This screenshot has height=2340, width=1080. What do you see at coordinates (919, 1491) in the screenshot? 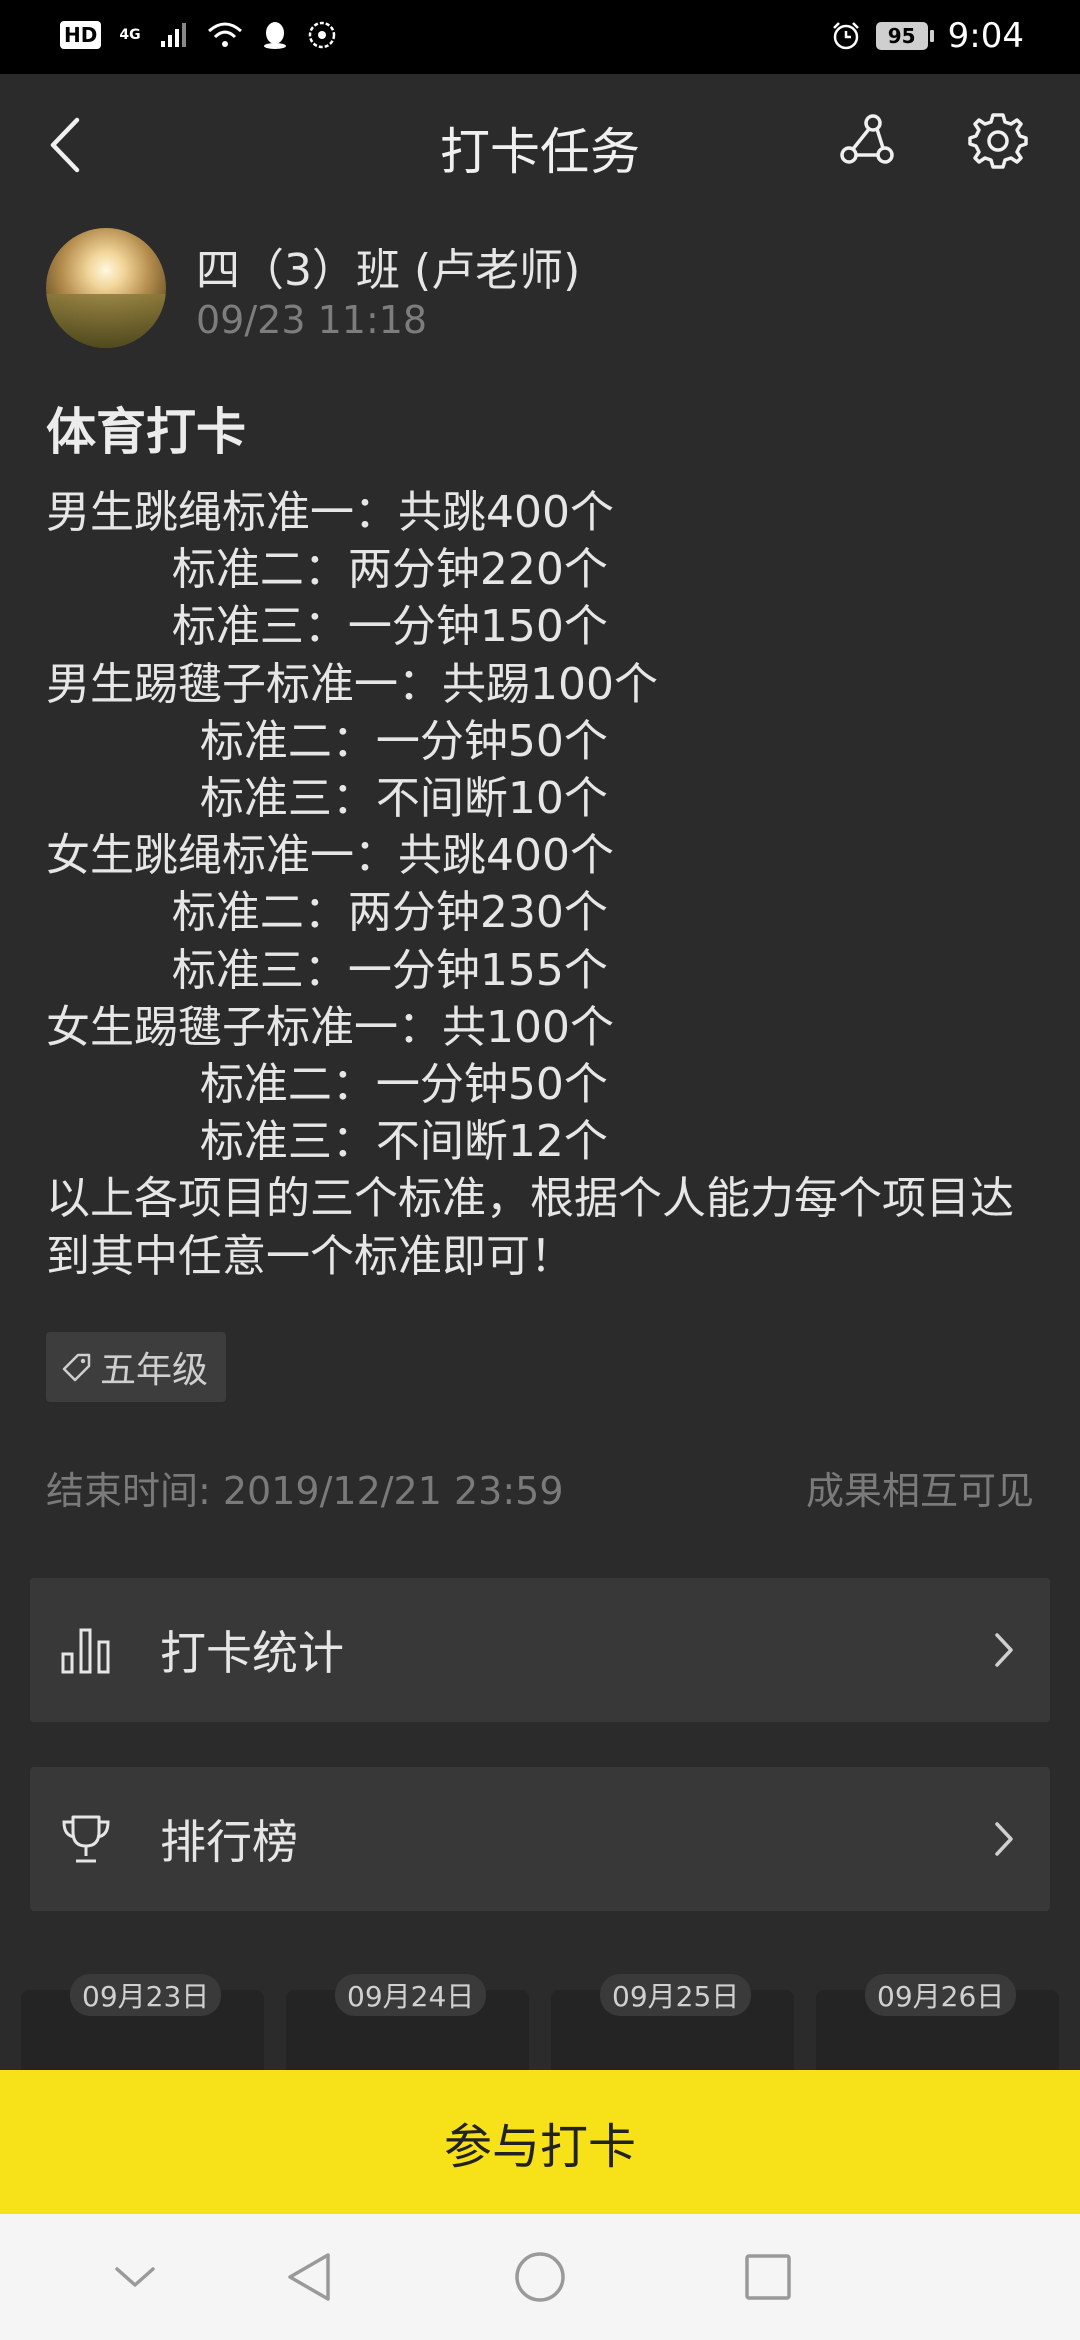
I see `visibility-note: 成果相互可见` at bounding box center [919, 1491].